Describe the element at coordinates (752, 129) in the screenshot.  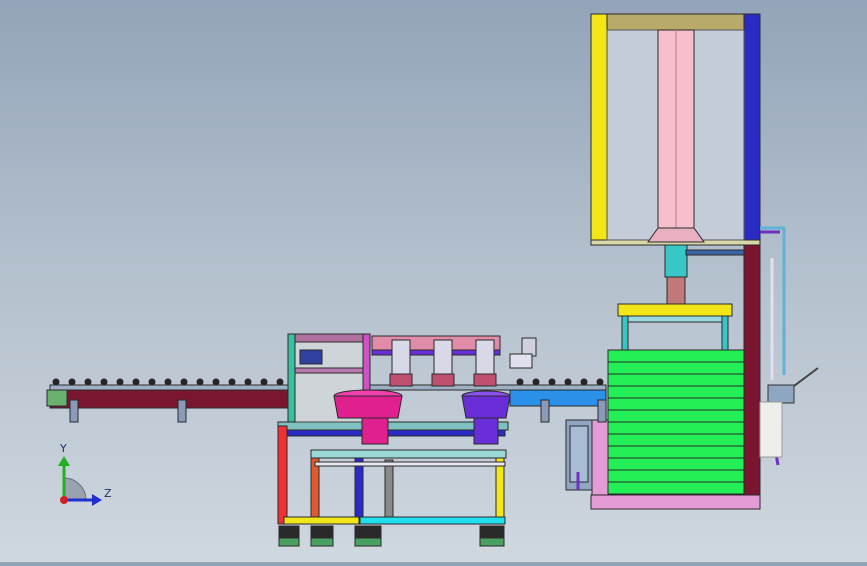
I see `tower-frame-right-post` at that location.